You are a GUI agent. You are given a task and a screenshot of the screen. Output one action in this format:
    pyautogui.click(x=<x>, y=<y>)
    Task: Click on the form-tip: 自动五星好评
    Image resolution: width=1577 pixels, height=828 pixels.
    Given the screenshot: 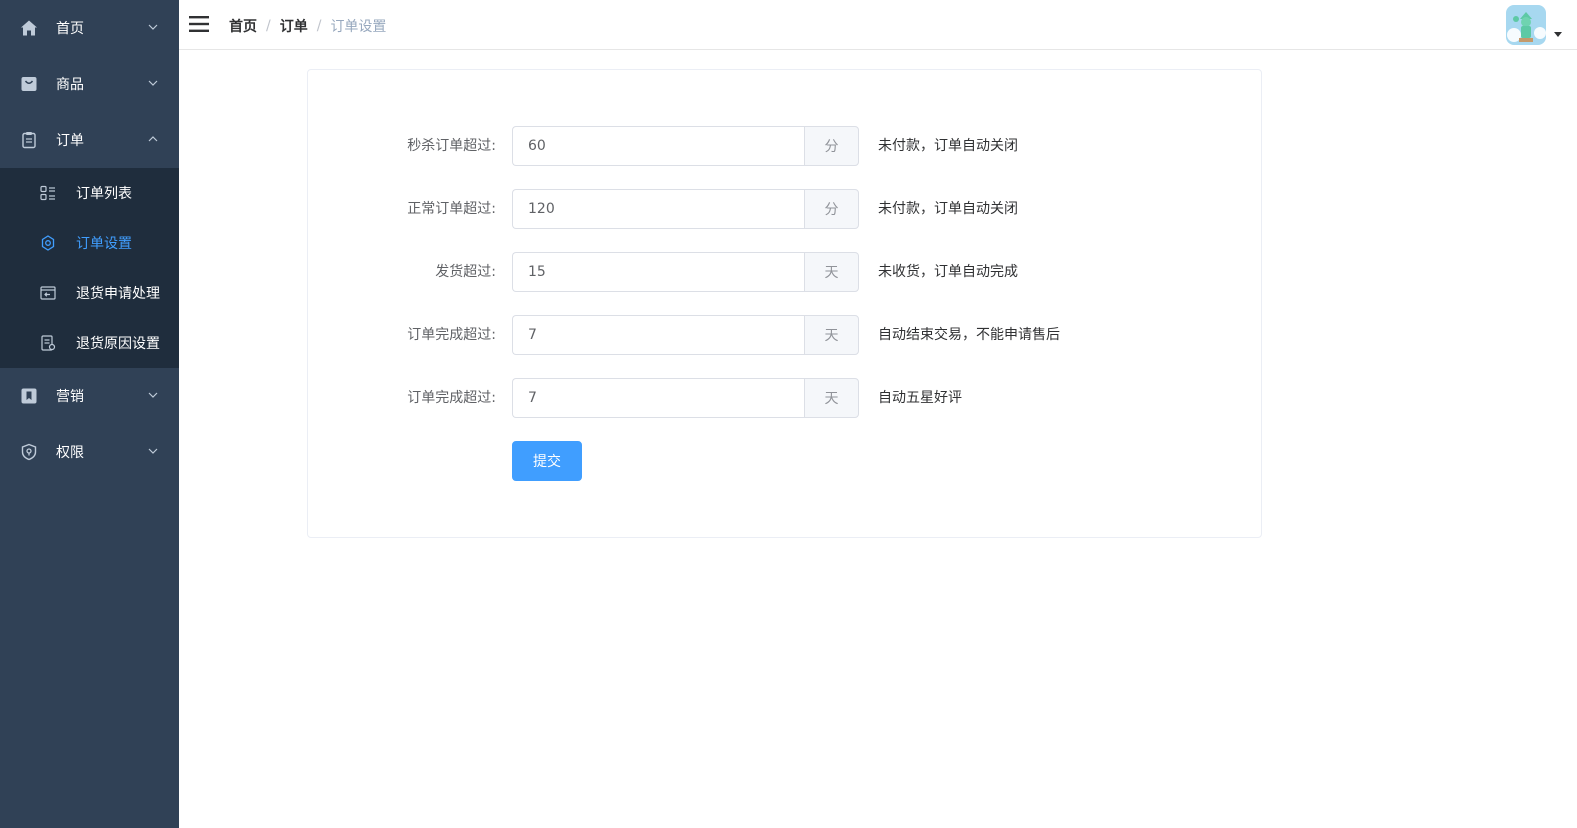 What is the action you would take?
    pyautogui.click(x=920, y=398)
    